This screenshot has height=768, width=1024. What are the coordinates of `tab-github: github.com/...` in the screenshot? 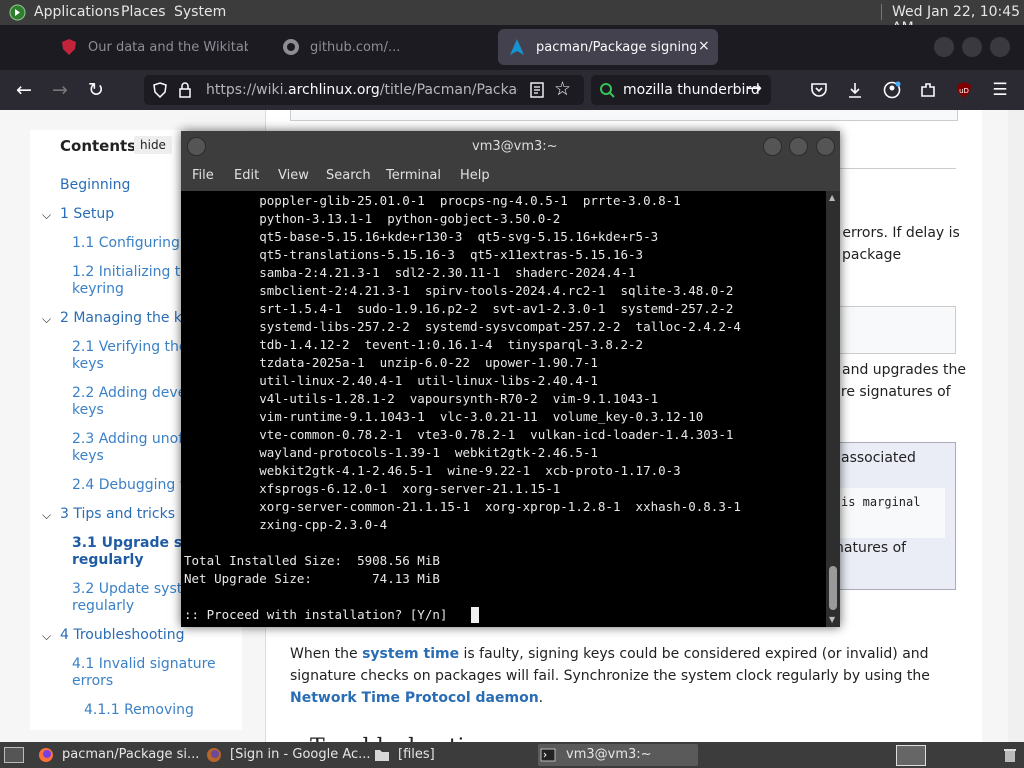 It's located at (382, 47).